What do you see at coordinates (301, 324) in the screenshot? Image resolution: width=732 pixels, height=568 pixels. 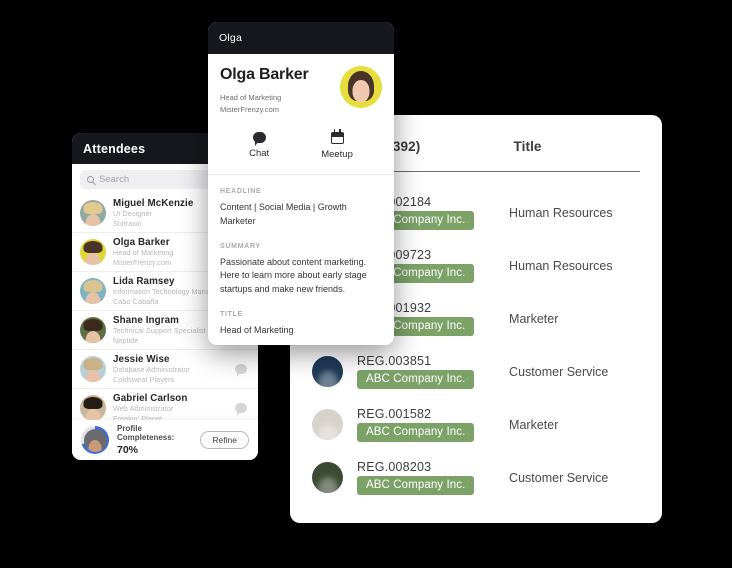 I see `title-section: TITLE Head of Marketing` at bounding box center [301, 324].